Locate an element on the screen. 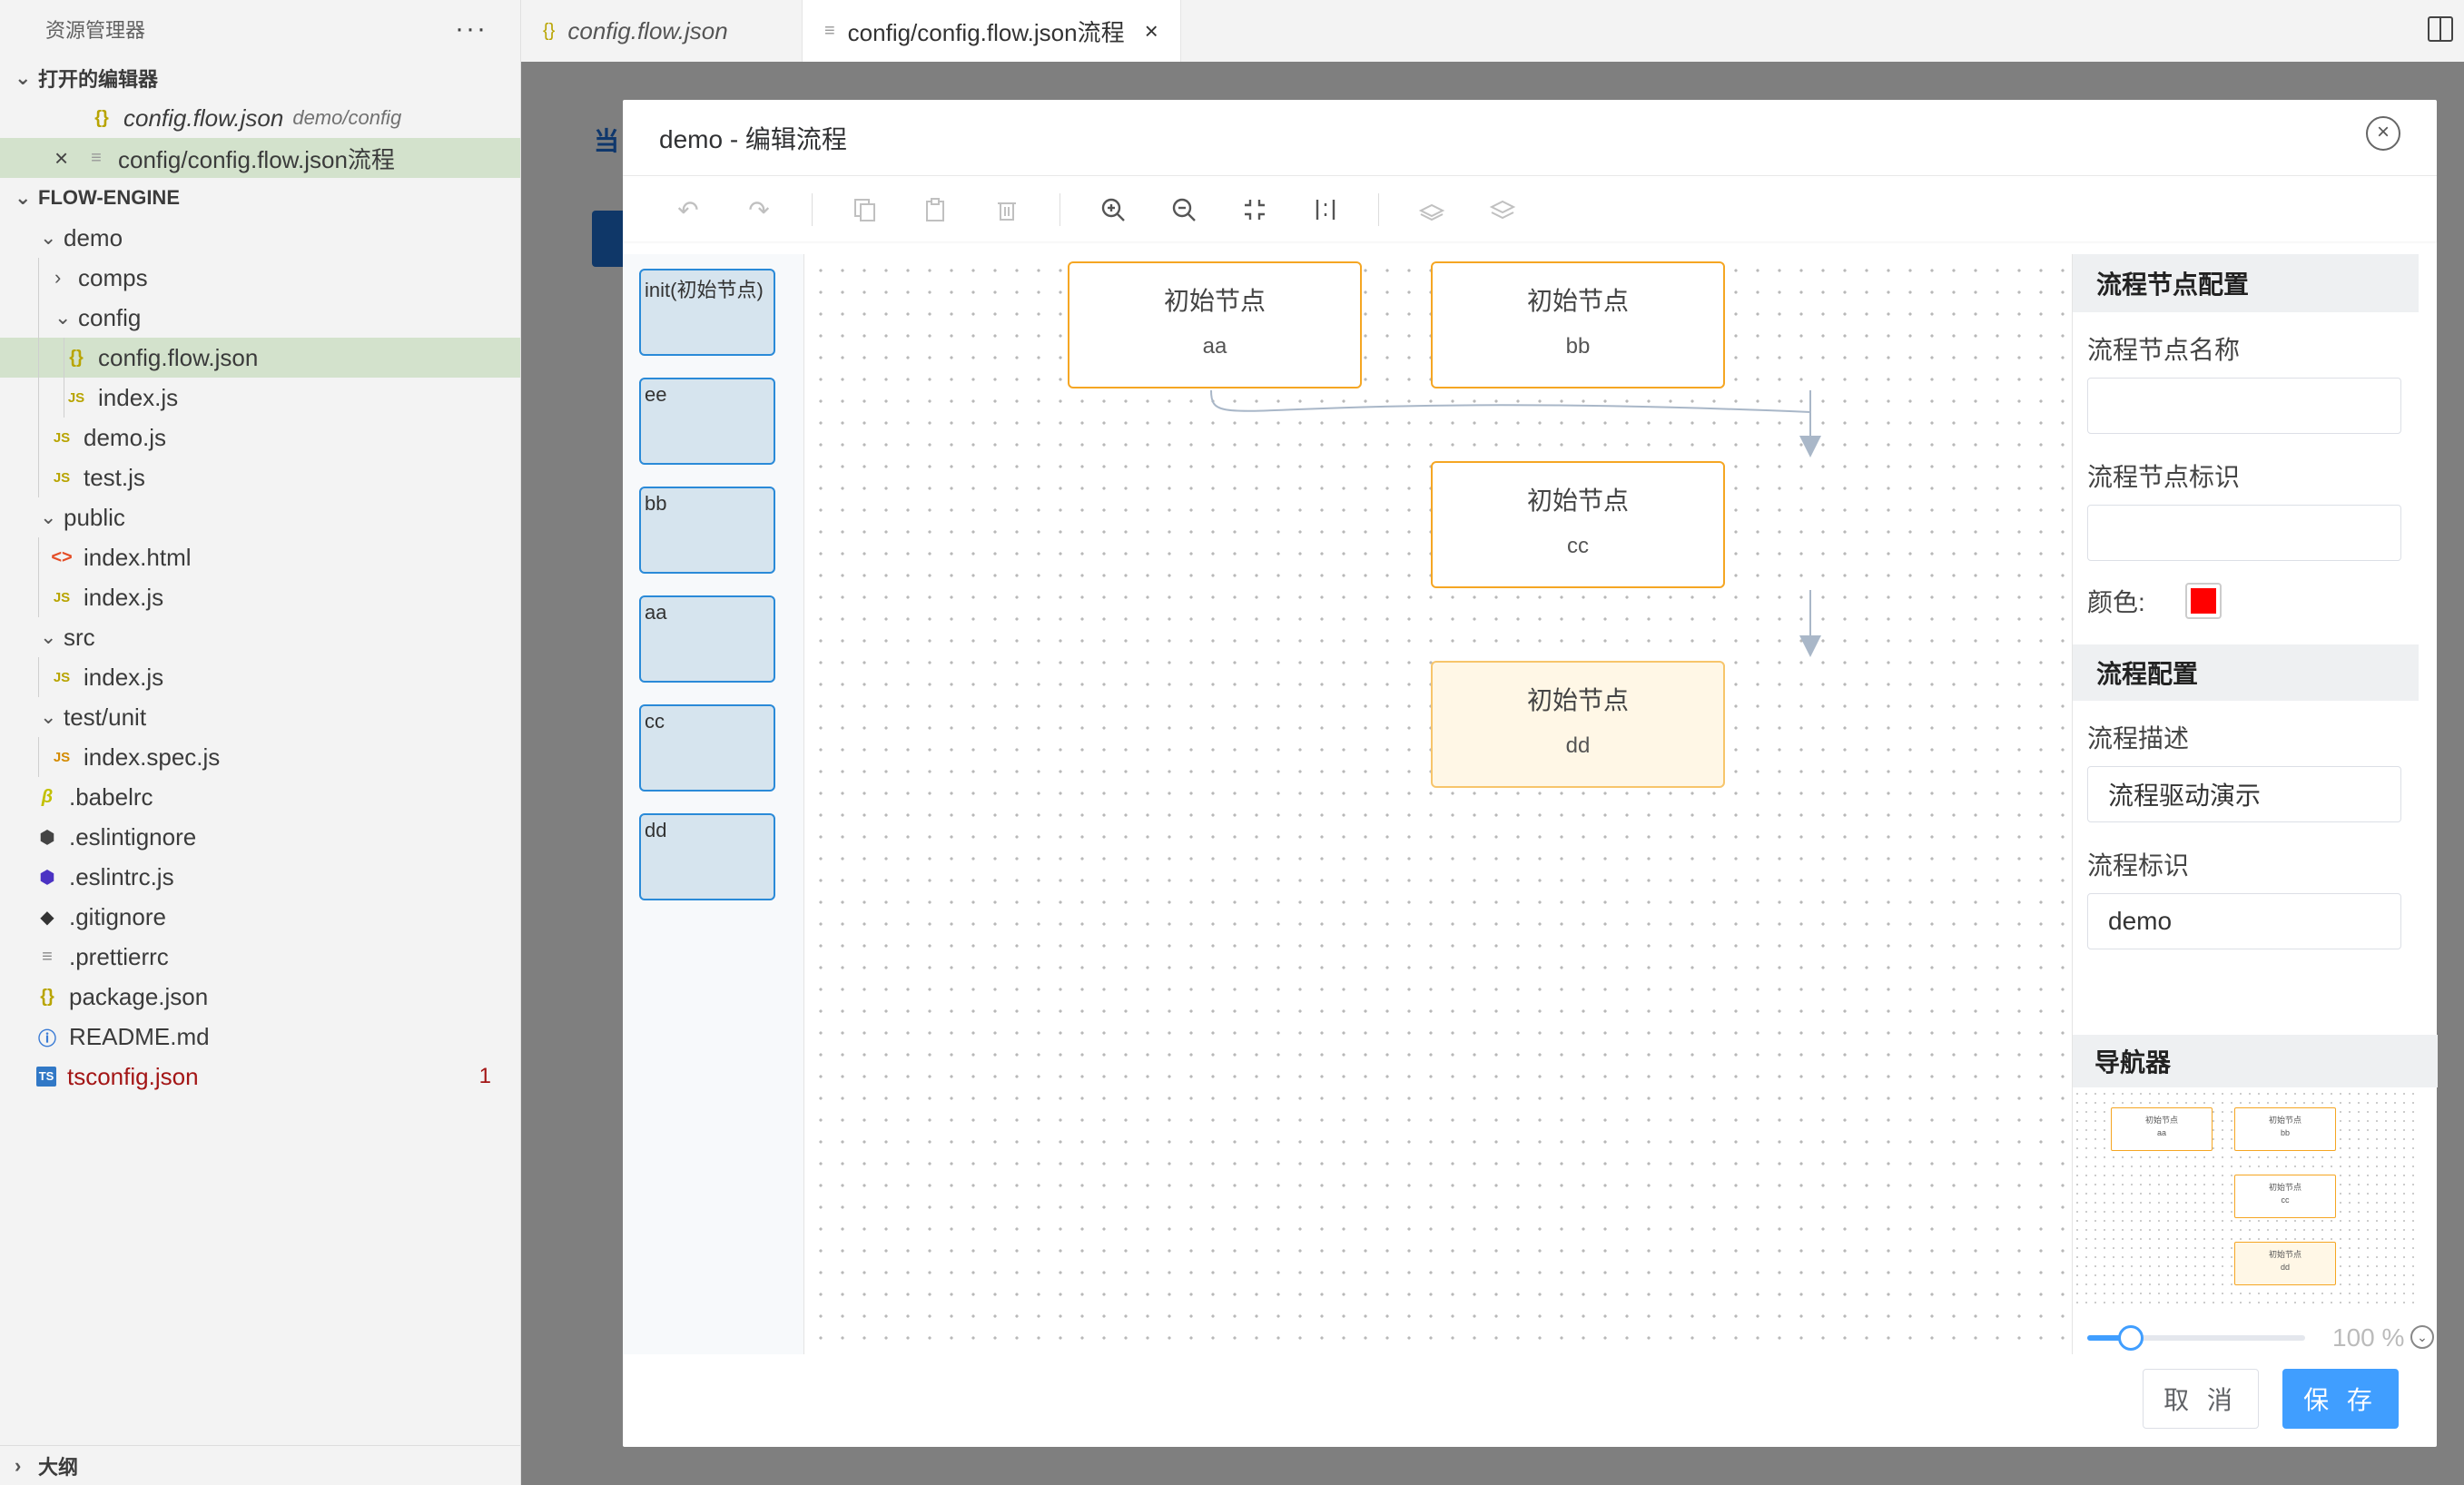 The height and width of the screenshot is (1485, 2464). color-swatch-fill is located at coordinates (2203, 601).